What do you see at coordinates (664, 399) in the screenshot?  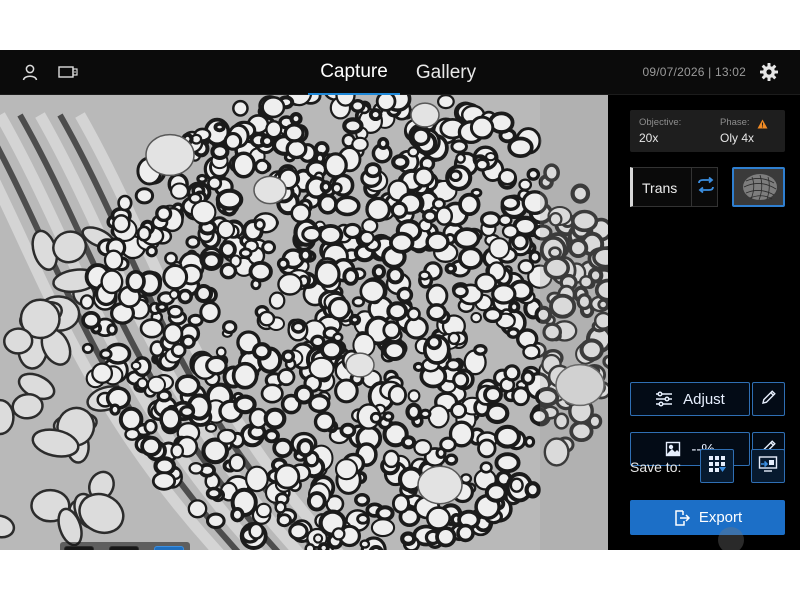 I see `sliders-icon` at bounding box center [664, 399].